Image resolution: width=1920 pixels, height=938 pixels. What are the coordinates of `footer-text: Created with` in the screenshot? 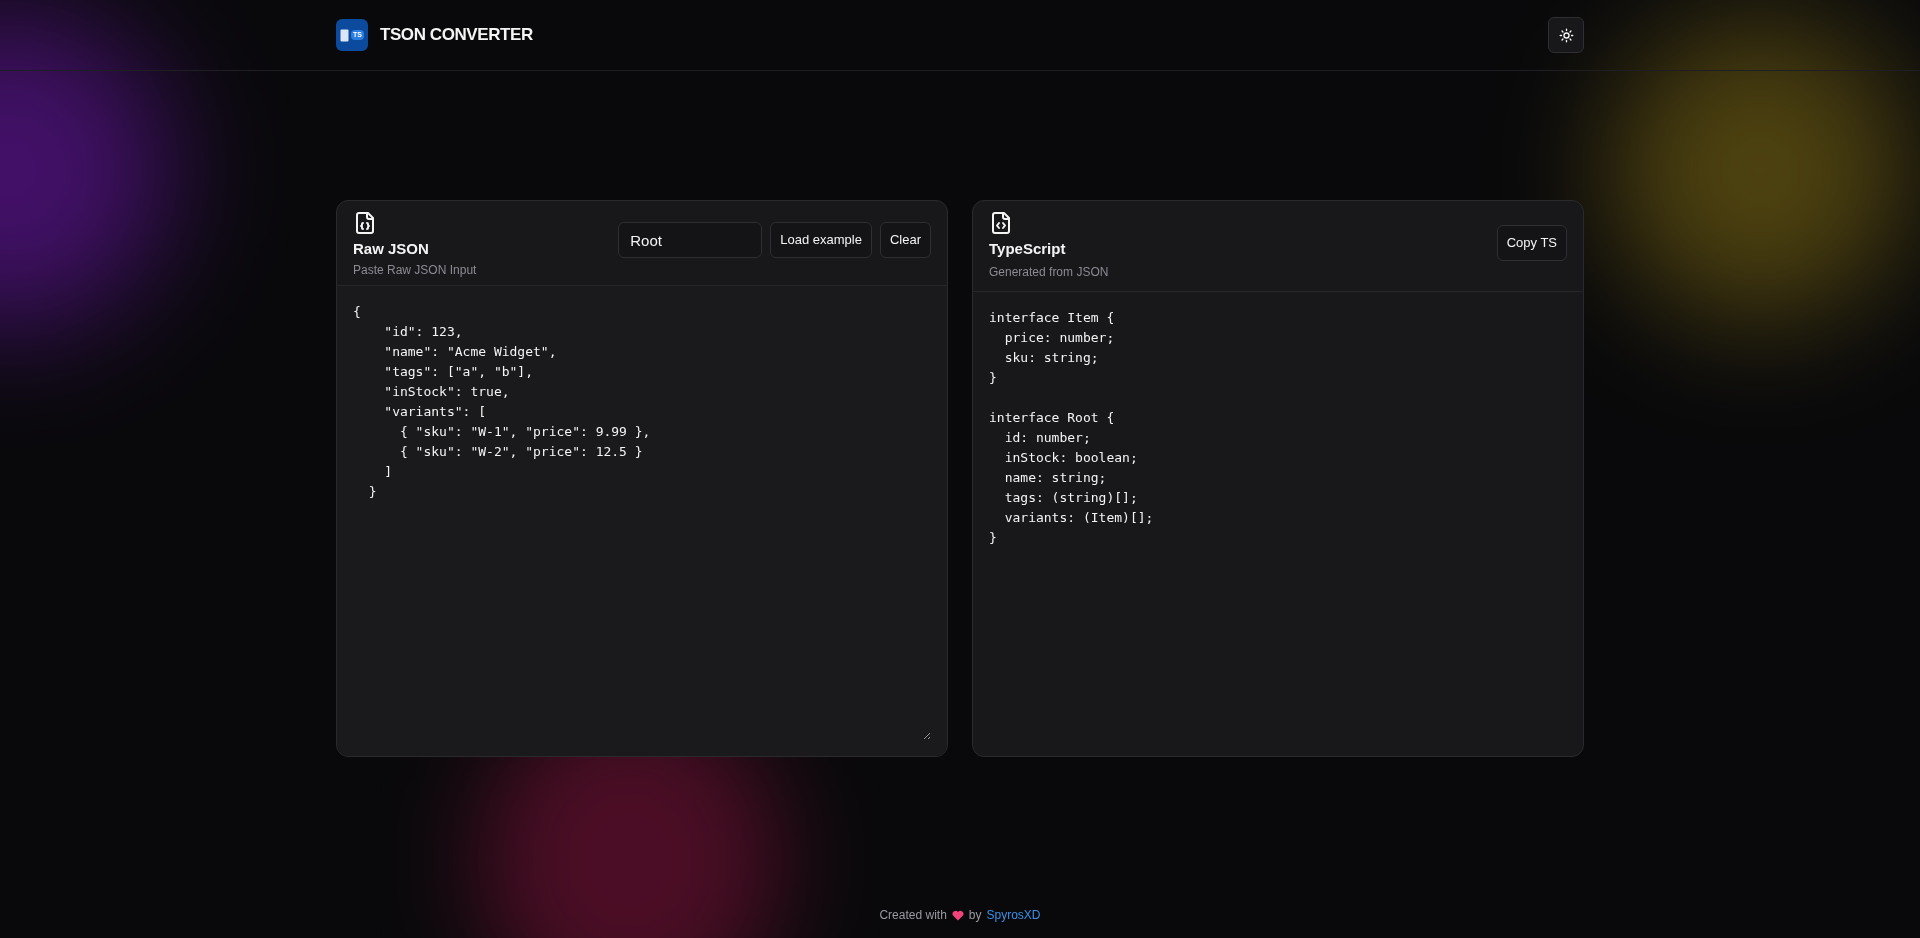 It's located at (913, 915).